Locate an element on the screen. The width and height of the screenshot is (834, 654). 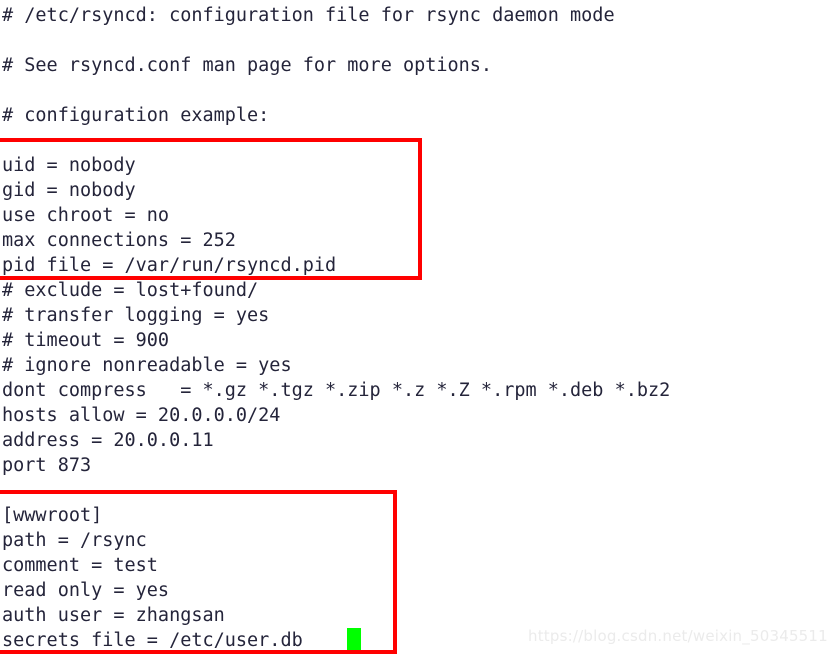
config-line: read only = yes is located at coordinates (86, 590).